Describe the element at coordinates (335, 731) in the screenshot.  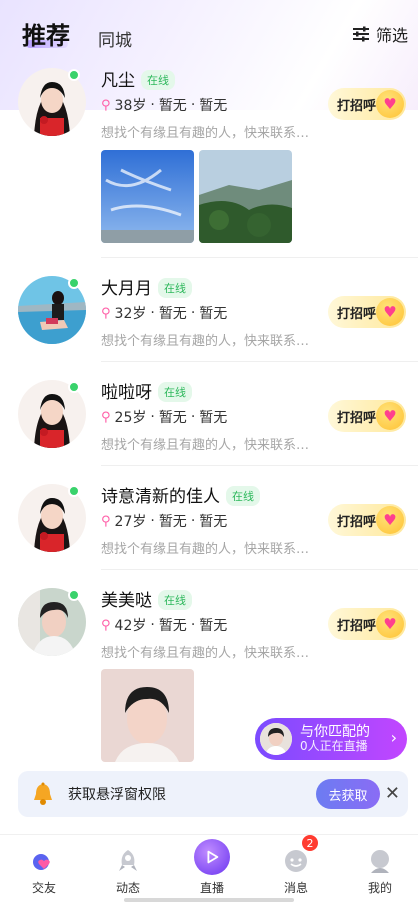
I see `match-title: 与你匹配的` at that location.